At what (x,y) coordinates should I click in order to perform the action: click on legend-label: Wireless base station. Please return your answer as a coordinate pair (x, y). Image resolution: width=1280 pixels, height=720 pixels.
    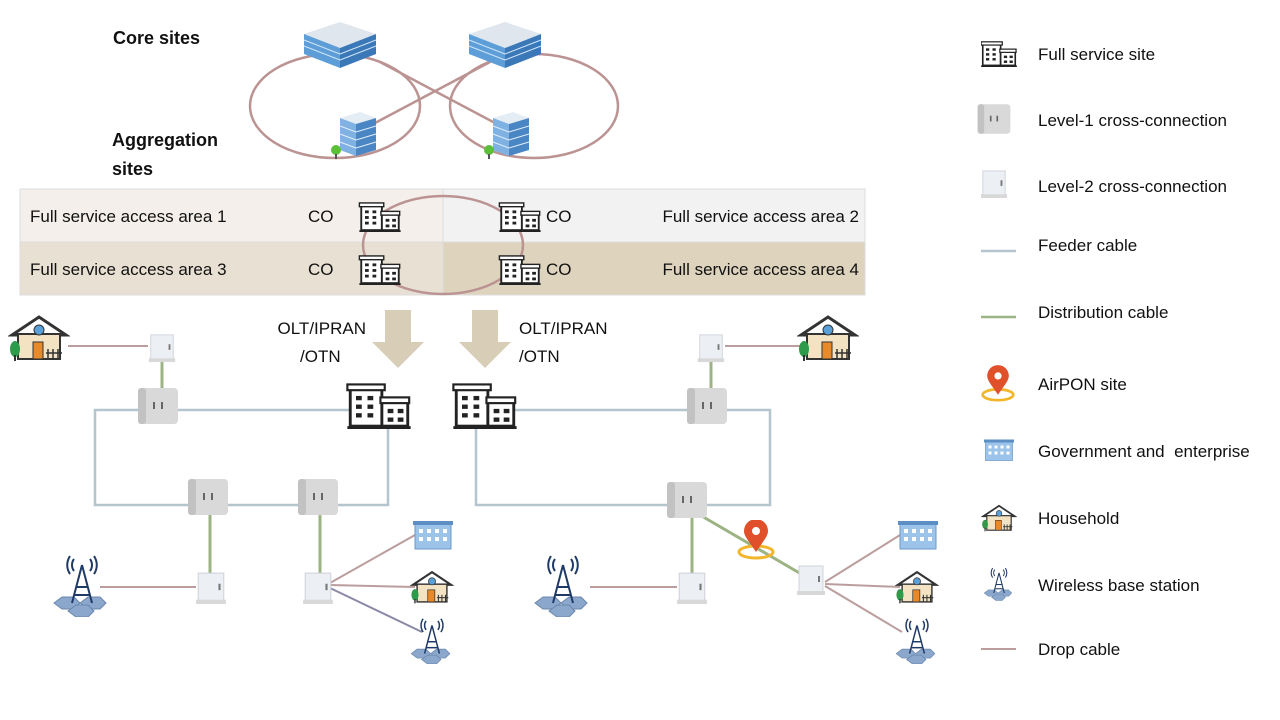
    Looking at the image, I should click on (1119, 585).